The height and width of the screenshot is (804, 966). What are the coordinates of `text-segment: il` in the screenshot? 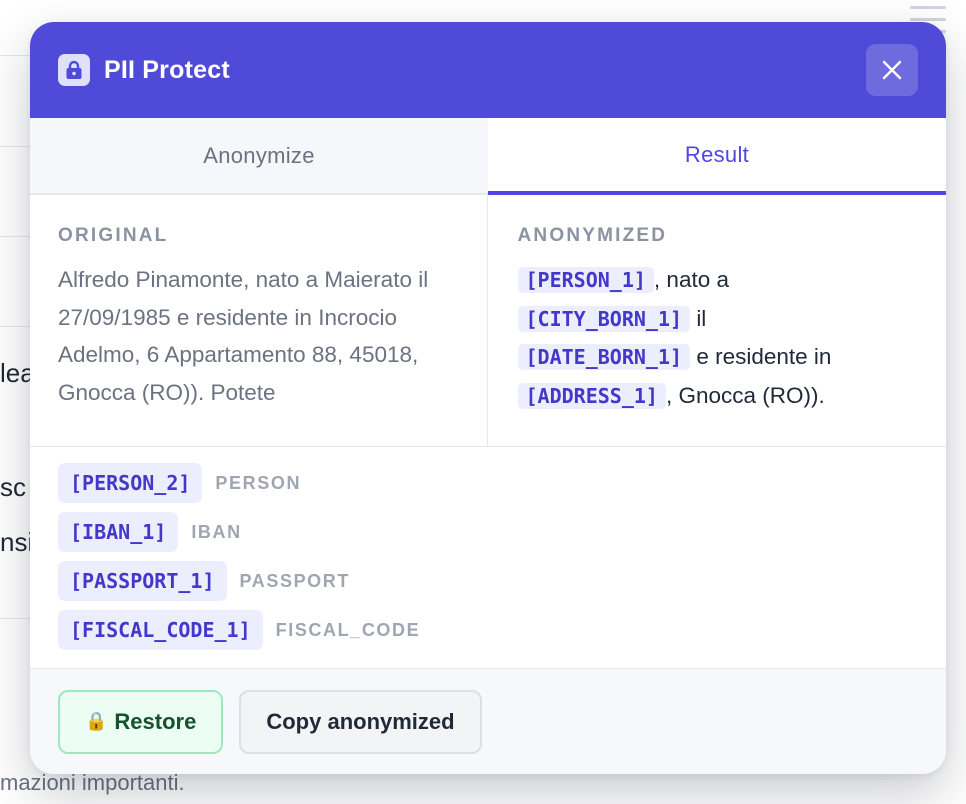 It's located at (701, 318).